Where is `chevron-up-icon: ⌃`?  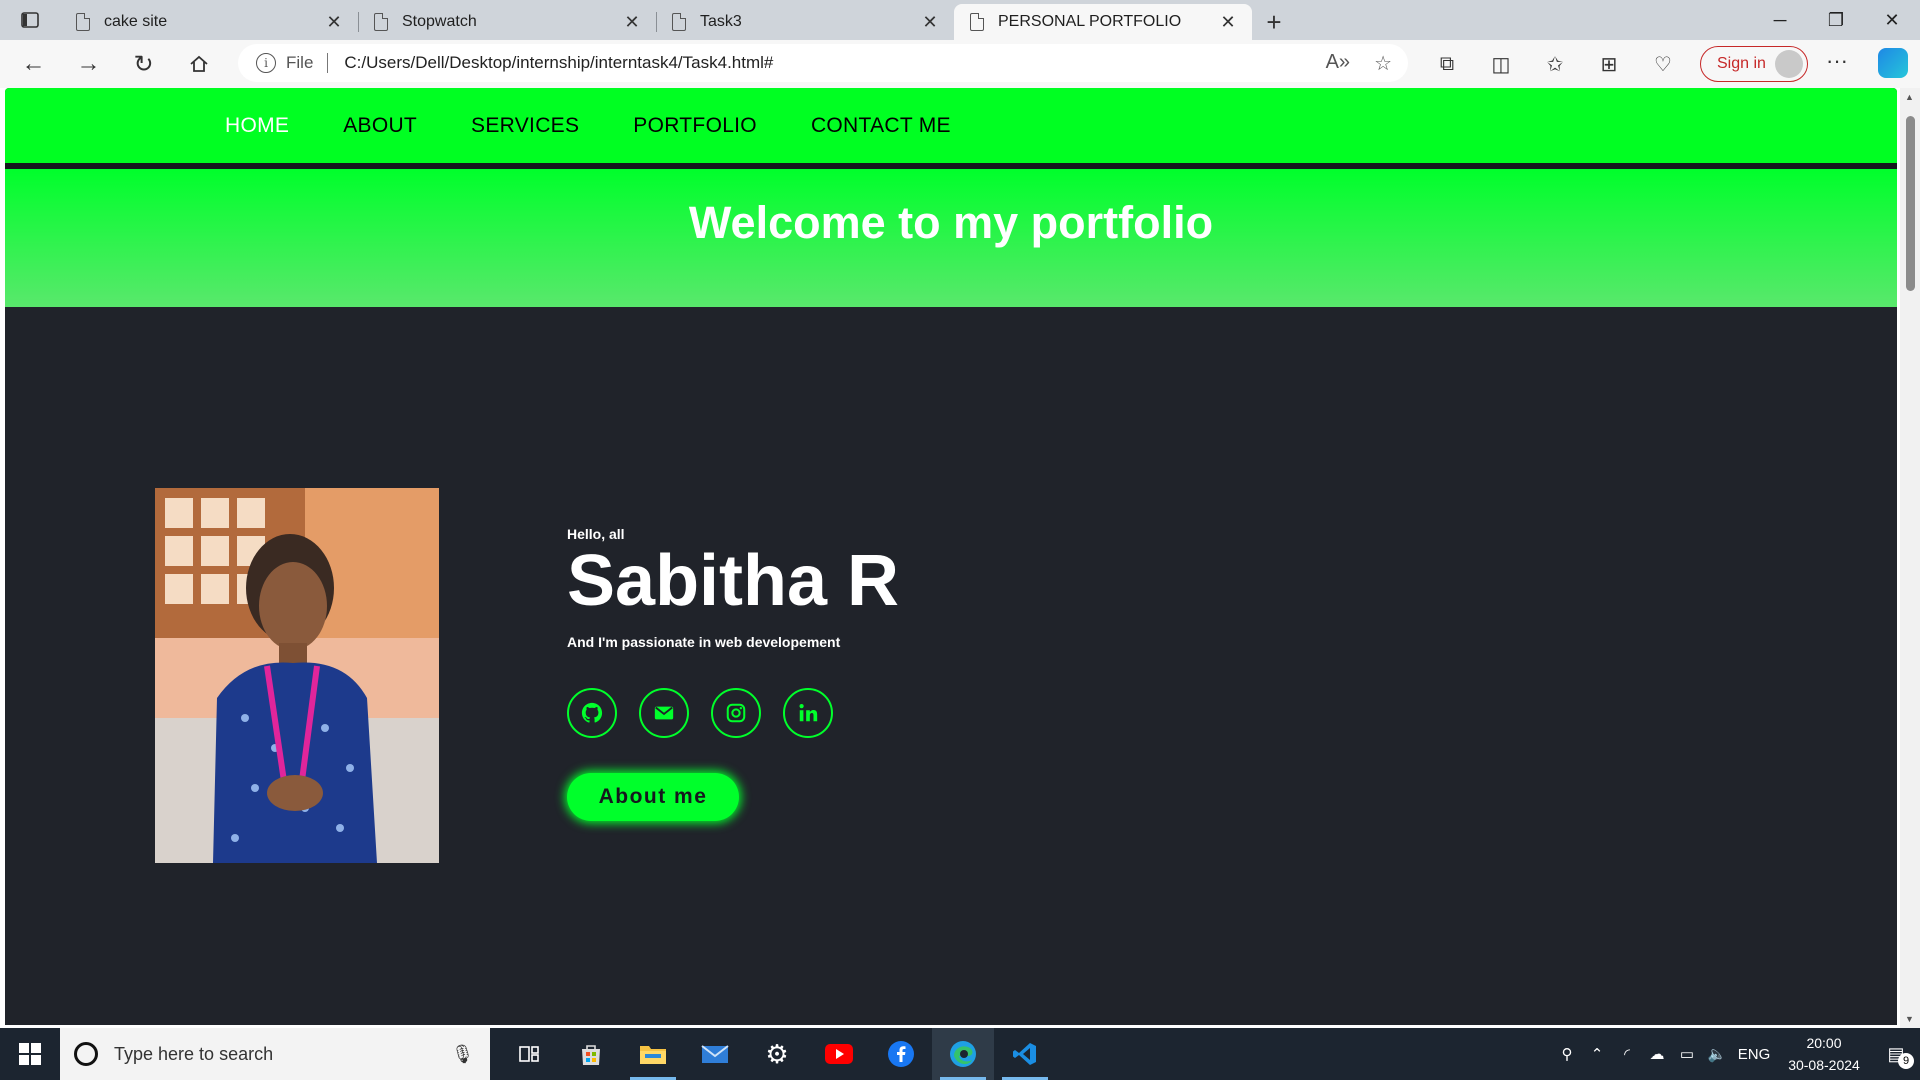 chevron-up-icon: ⌃ is located at coordinates (1597, 1054).